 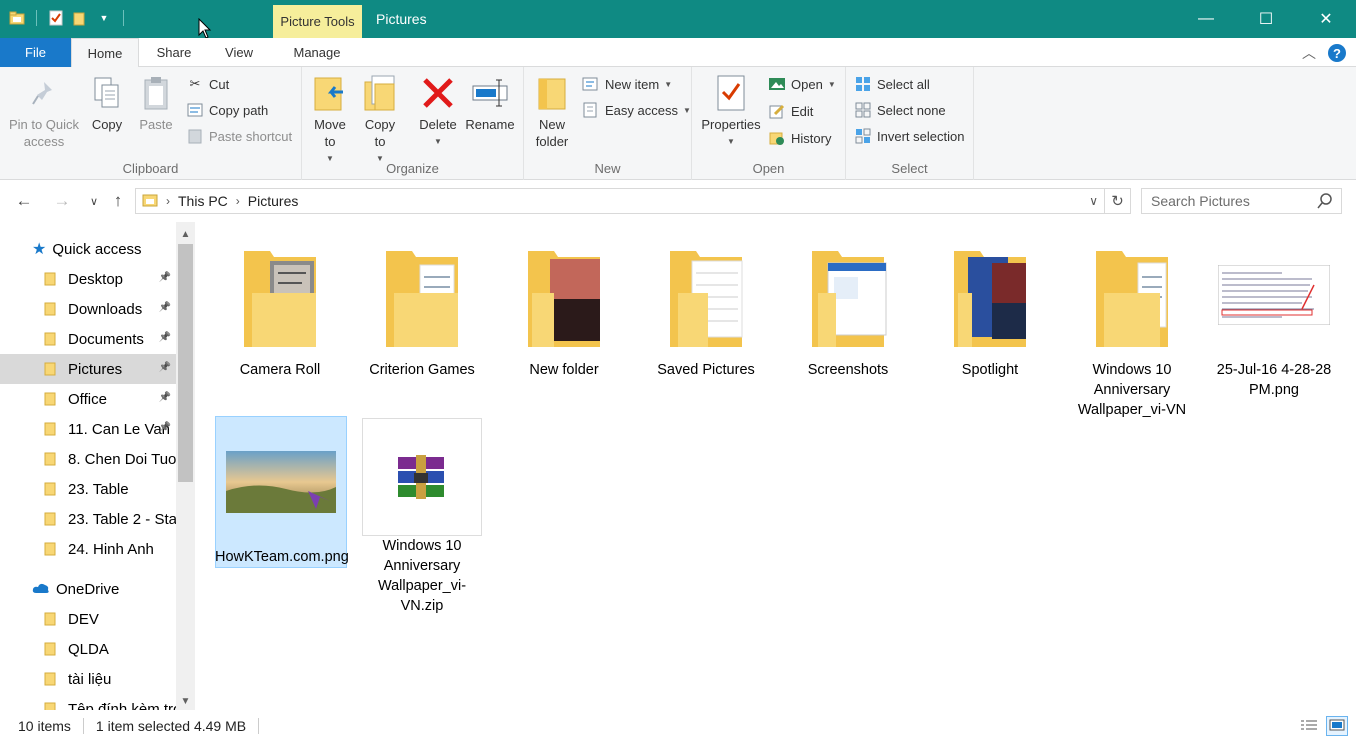 I want to click on new-folder-qat-icon, so click(x=80, y=18).